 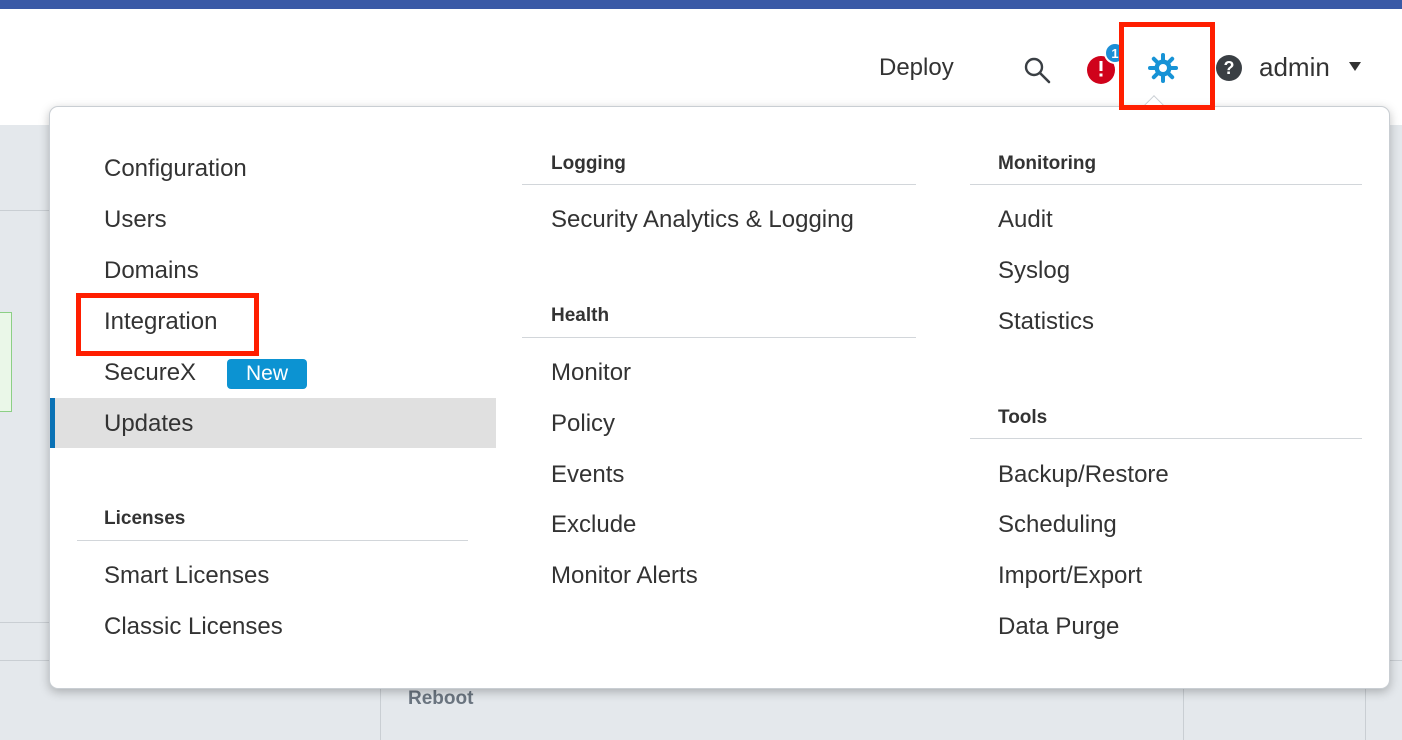 I want to click on menu-item-statistics: Statistics, so click(x=1046, y=322).